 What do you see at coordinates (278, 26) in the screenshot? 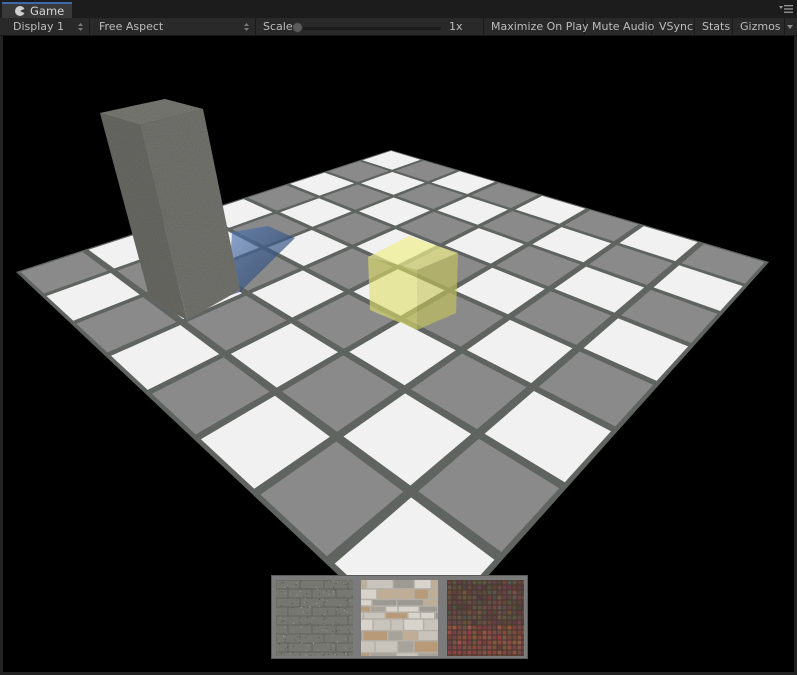
I see `scale-label: Scale` at bounding box center [278, 26].